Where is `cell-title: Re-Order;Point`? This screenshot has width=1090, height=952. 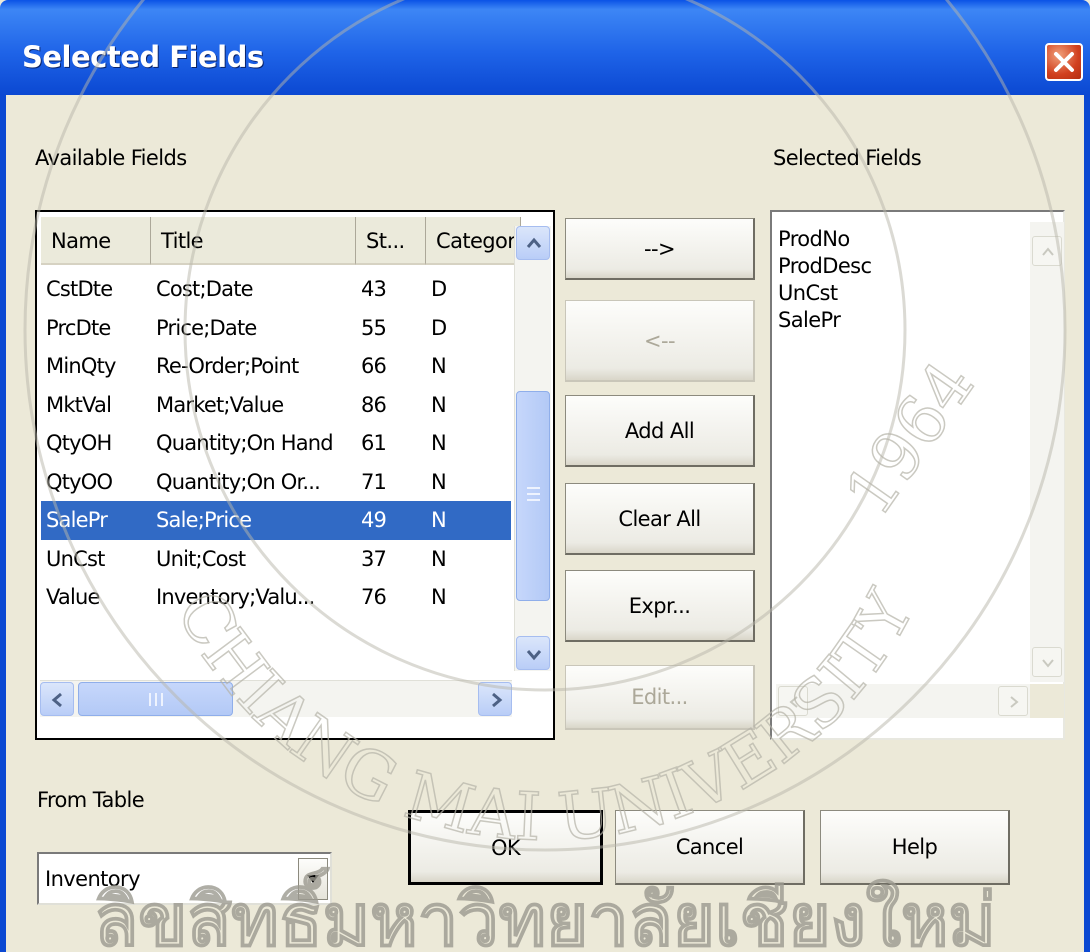 cell-title: Re-Order;Point is located at coordinates (227, 366).